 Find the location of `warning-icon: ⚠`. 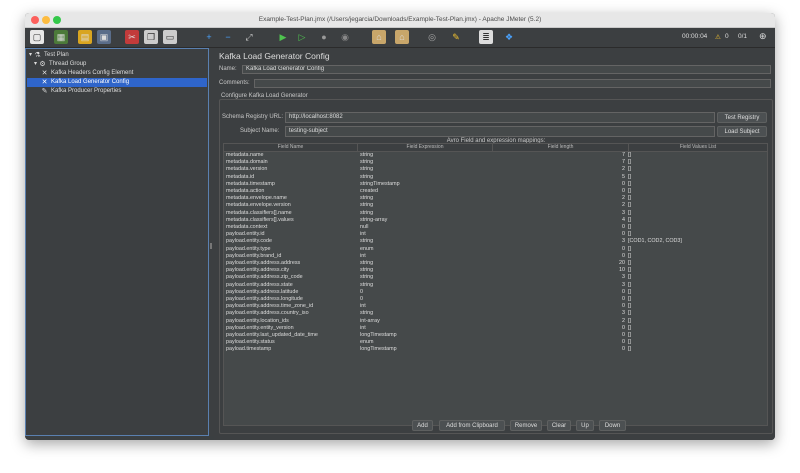

warning-icon: ⚠ is located at coordinates (718, 37).